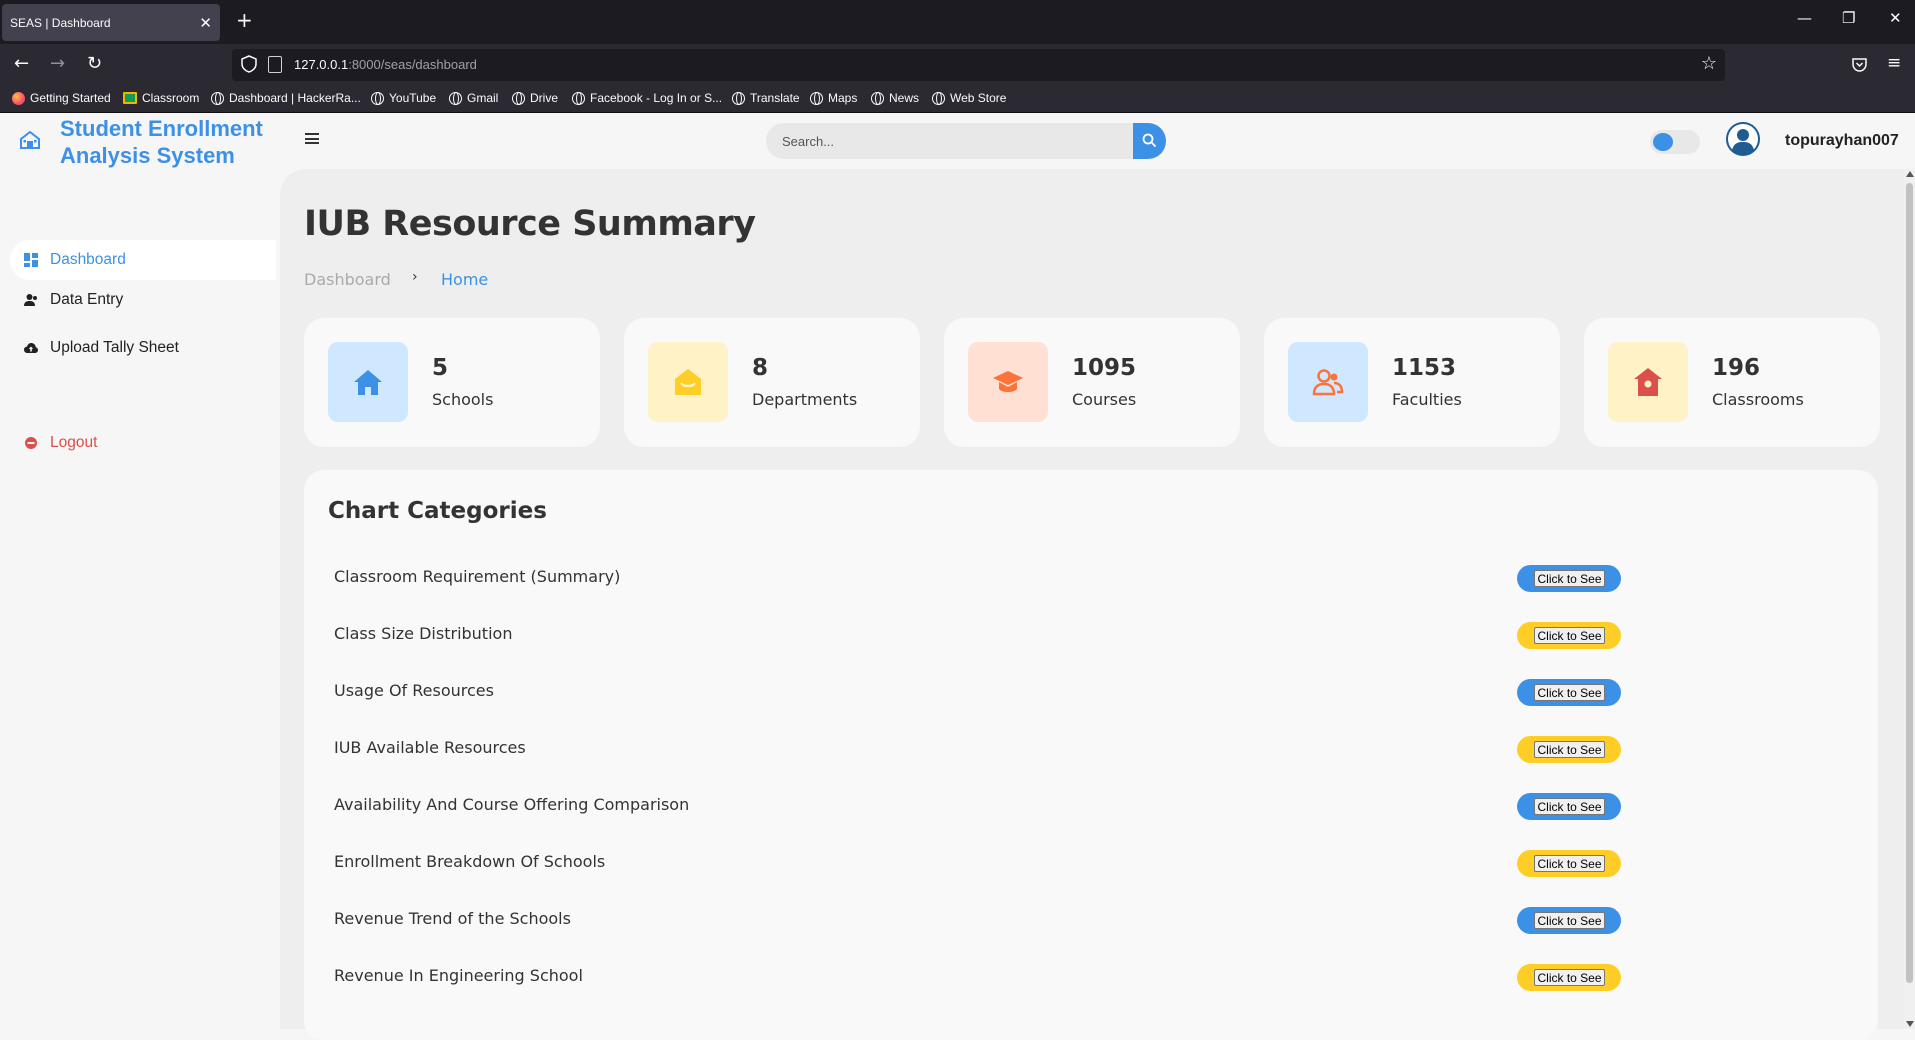  I want to click on scroll-down-arrow-icon, so click(1910, 1024).